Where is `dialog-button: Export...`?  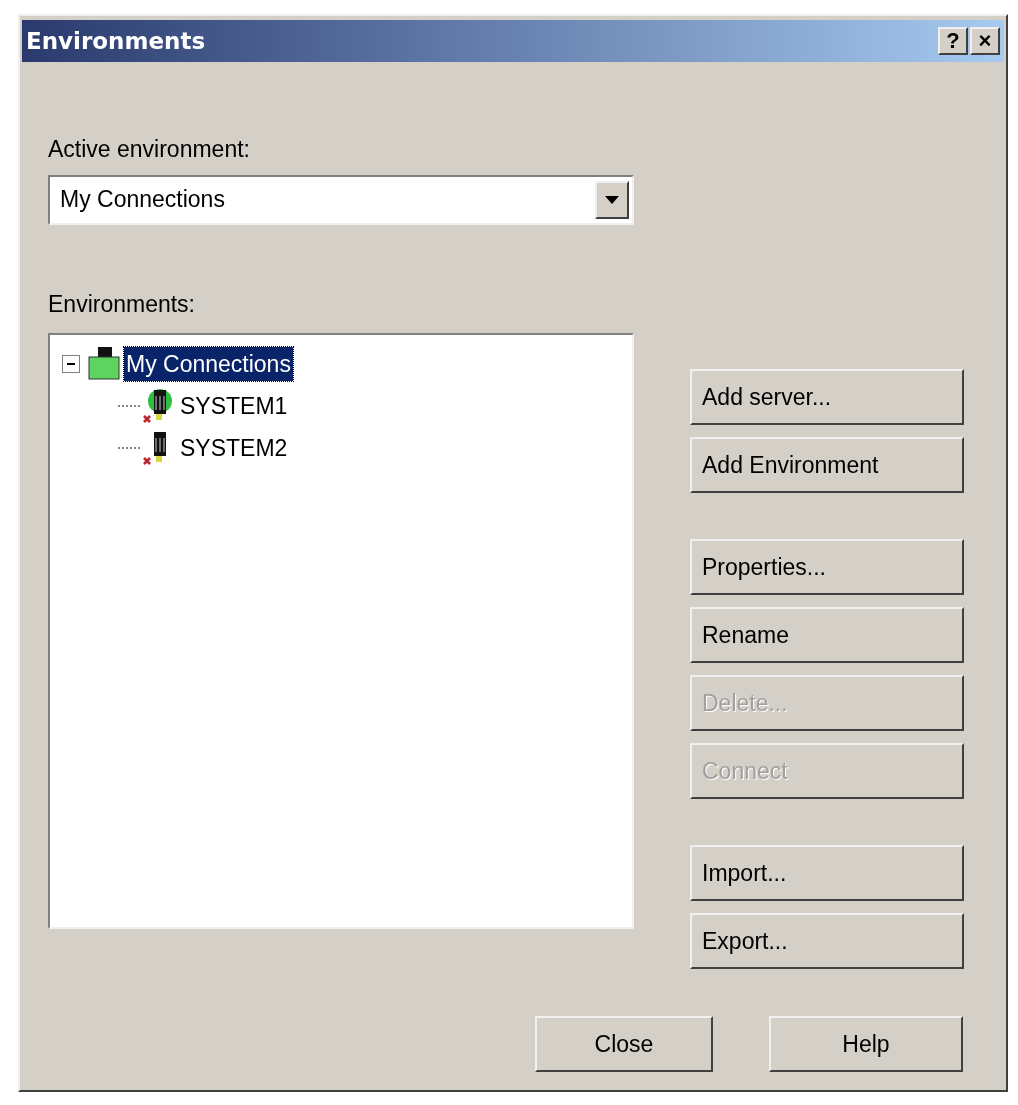 dialog-button: Export... is located at coordinates (827, 941).